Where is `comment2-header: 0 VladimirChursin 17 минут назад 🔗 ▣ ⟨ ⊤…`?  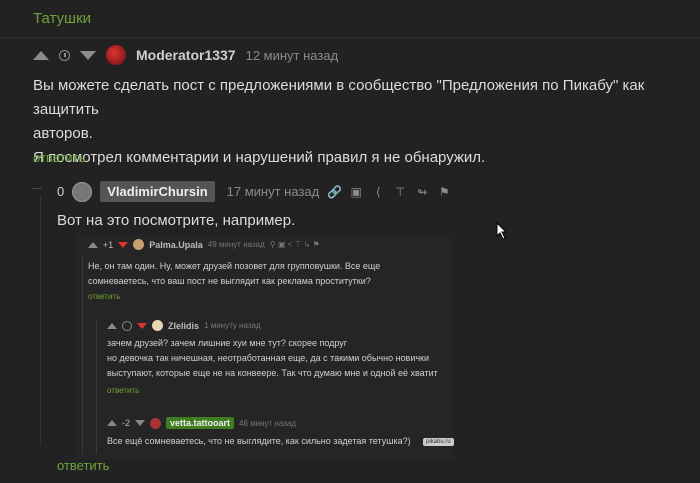
comment2-header: 0 VladimirChursin 17 минут назад 🔗 ▣ ⟨ ⊤… is located at coordinates (254, 191).